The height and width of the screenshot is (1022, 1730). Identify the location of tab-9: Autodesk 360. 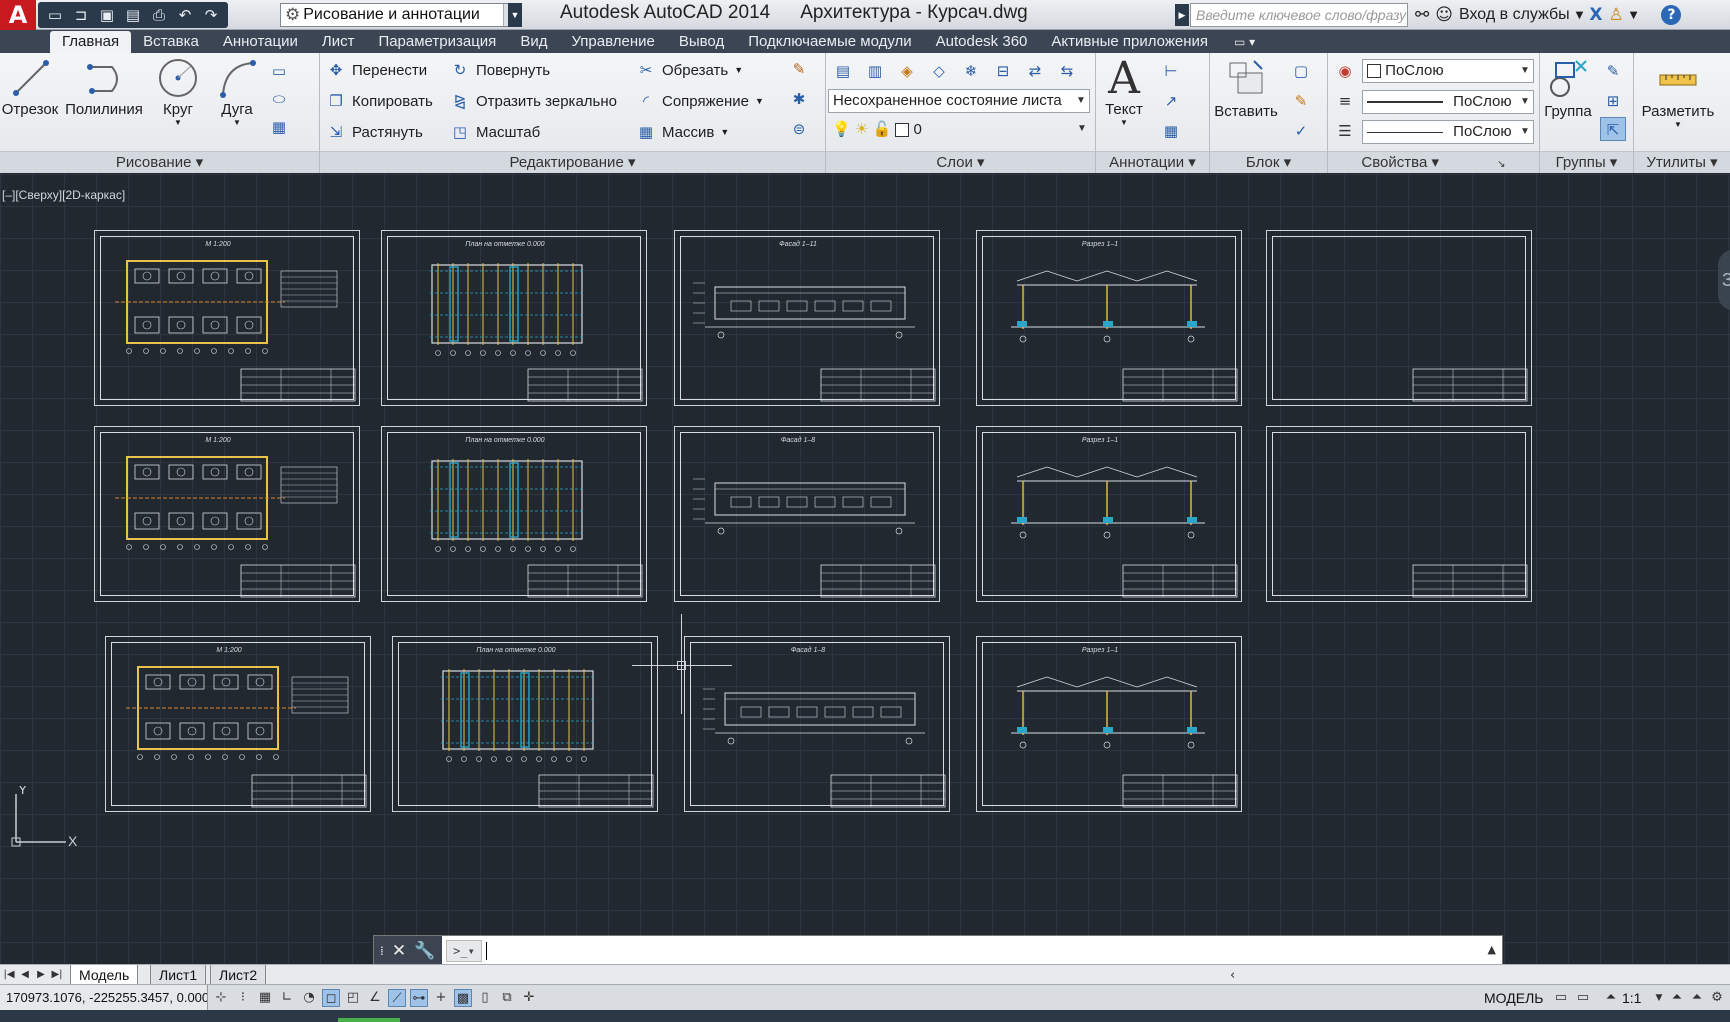
(982, 42).